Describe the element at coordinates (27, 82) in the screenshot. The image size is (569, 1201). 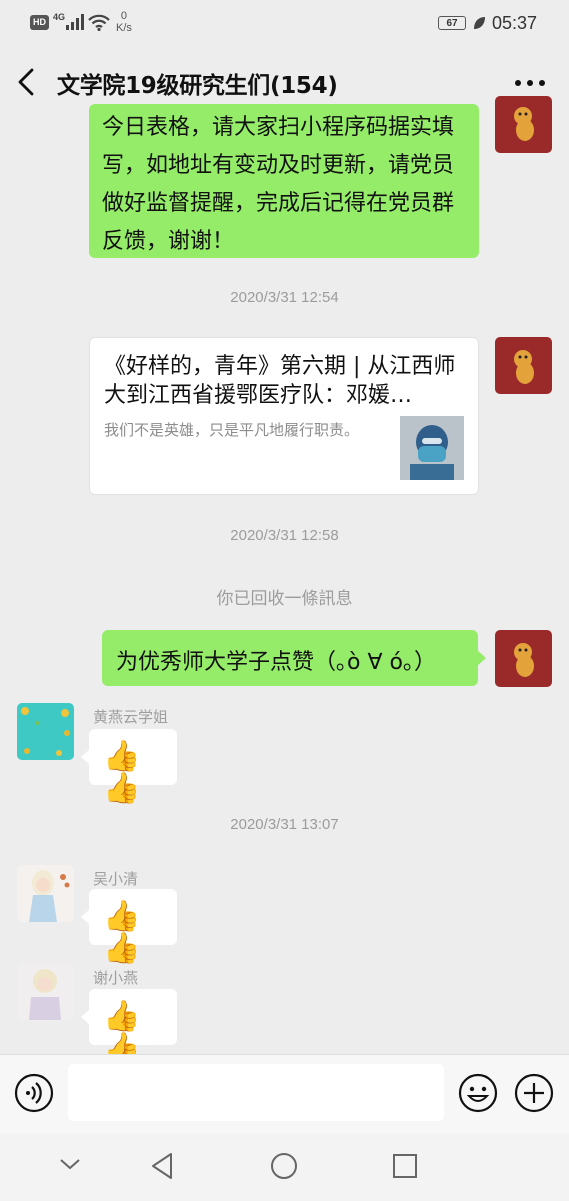
I see `chevron-left-icon` at that location.